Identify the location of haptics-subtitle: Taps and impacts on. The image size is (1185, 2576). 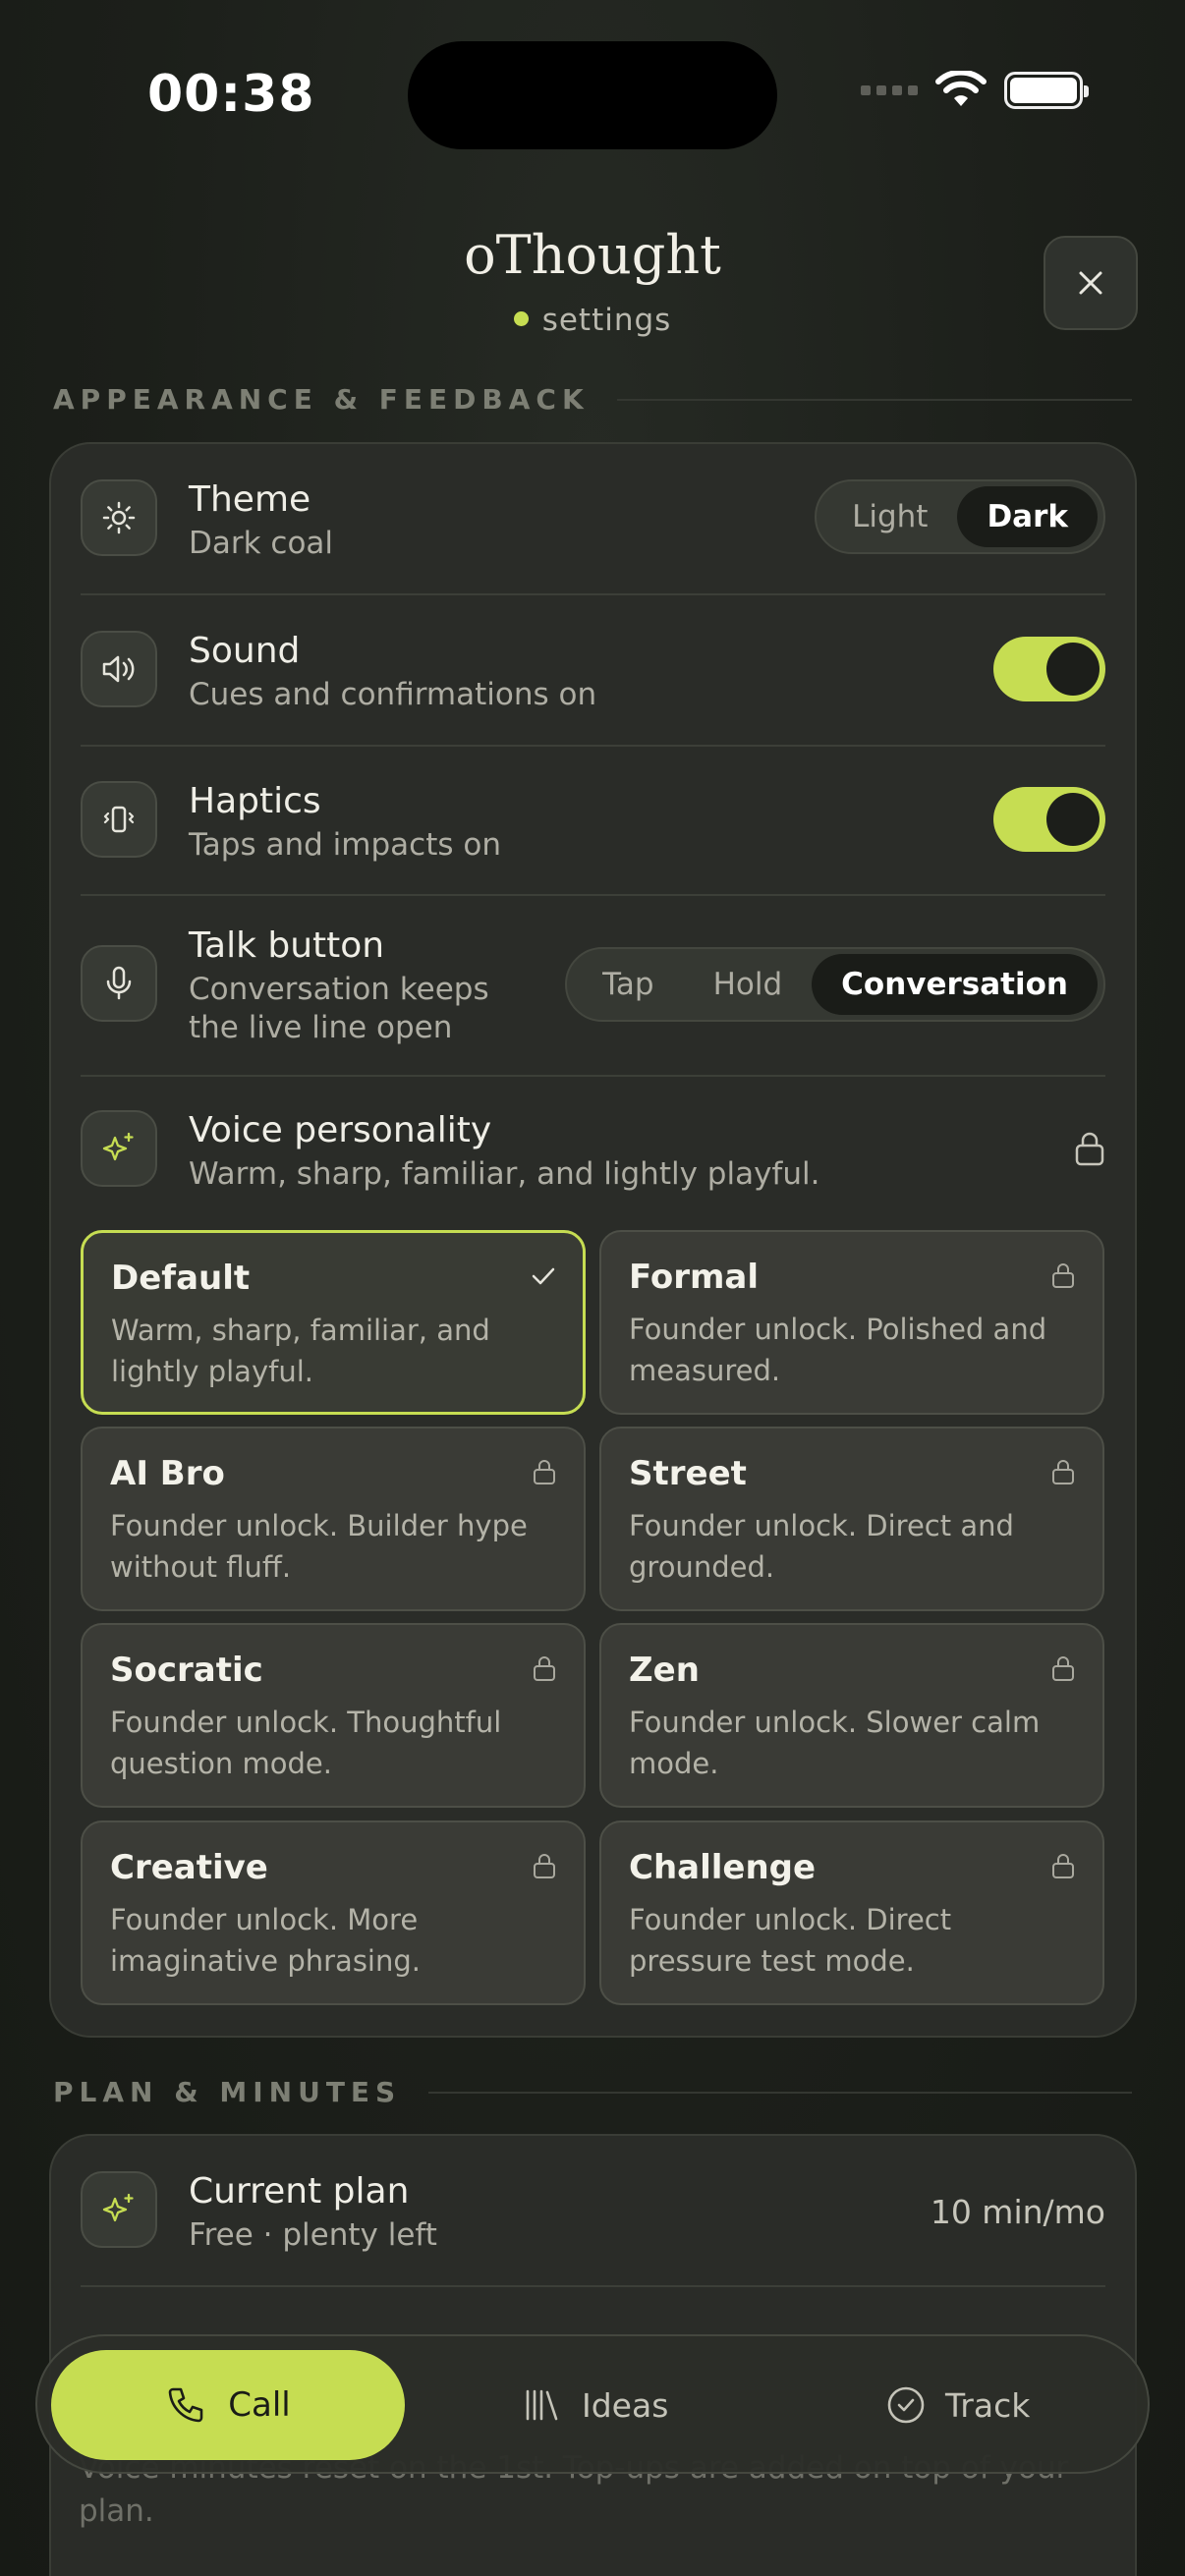
(345, 845).